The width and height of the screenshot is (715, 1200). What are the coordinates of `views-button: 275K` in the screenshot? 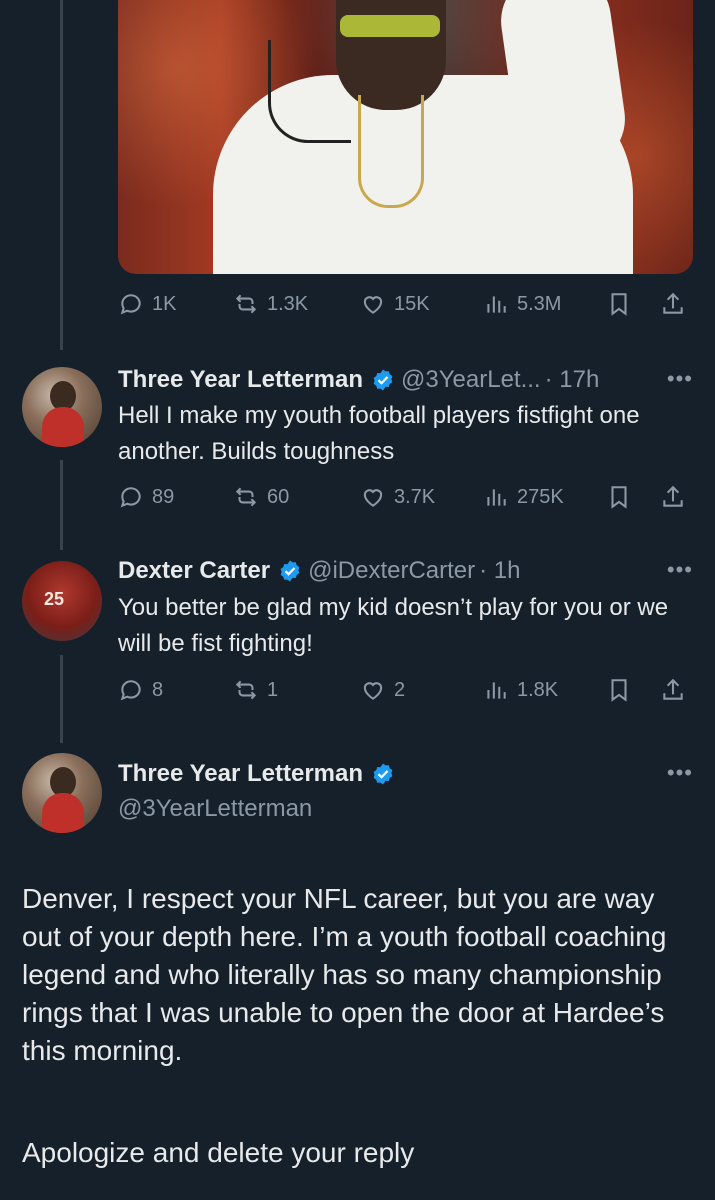 It's located at (523, 497).